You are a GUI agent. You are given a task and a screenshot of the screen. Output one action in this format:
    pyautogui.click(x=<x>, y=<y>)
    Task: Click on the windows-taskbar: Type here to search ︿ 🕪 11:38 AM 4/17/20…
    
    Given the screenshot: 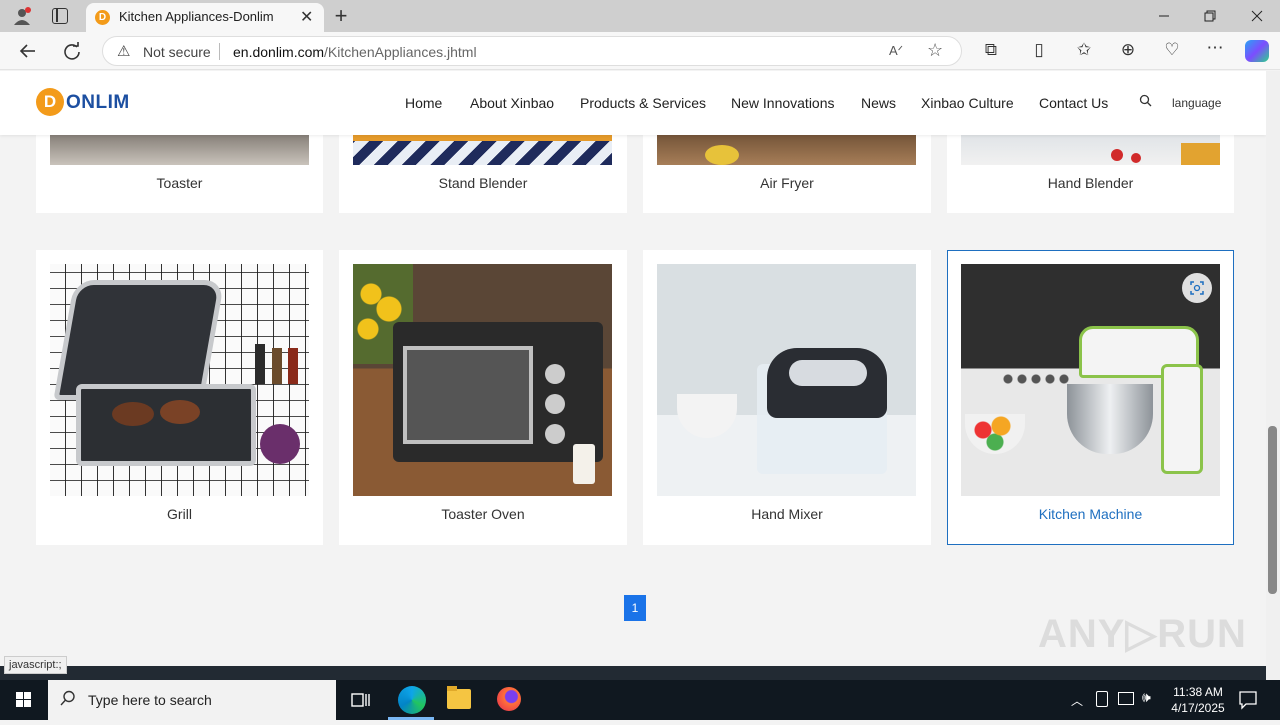 What is the action you would take?
    pyautogui.click(x=640, y=700)
    